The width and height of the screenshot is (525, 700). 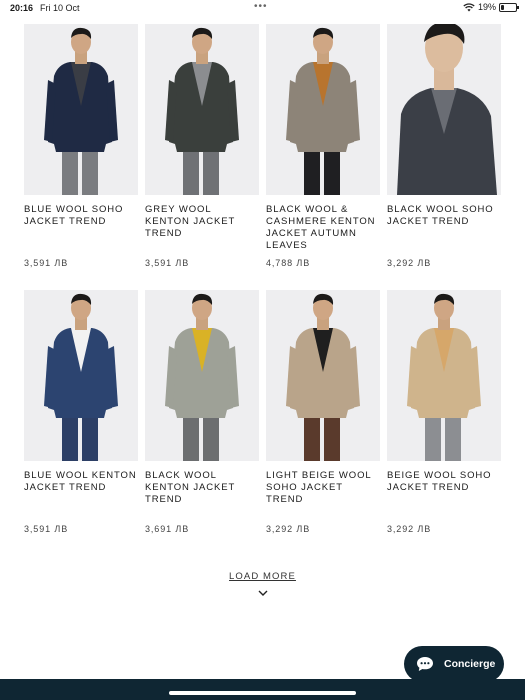 I want to click on product-card: BLACK WOOL KENTON JACKET TREND 3,691 ЛВ, so click(x=202, y=423).